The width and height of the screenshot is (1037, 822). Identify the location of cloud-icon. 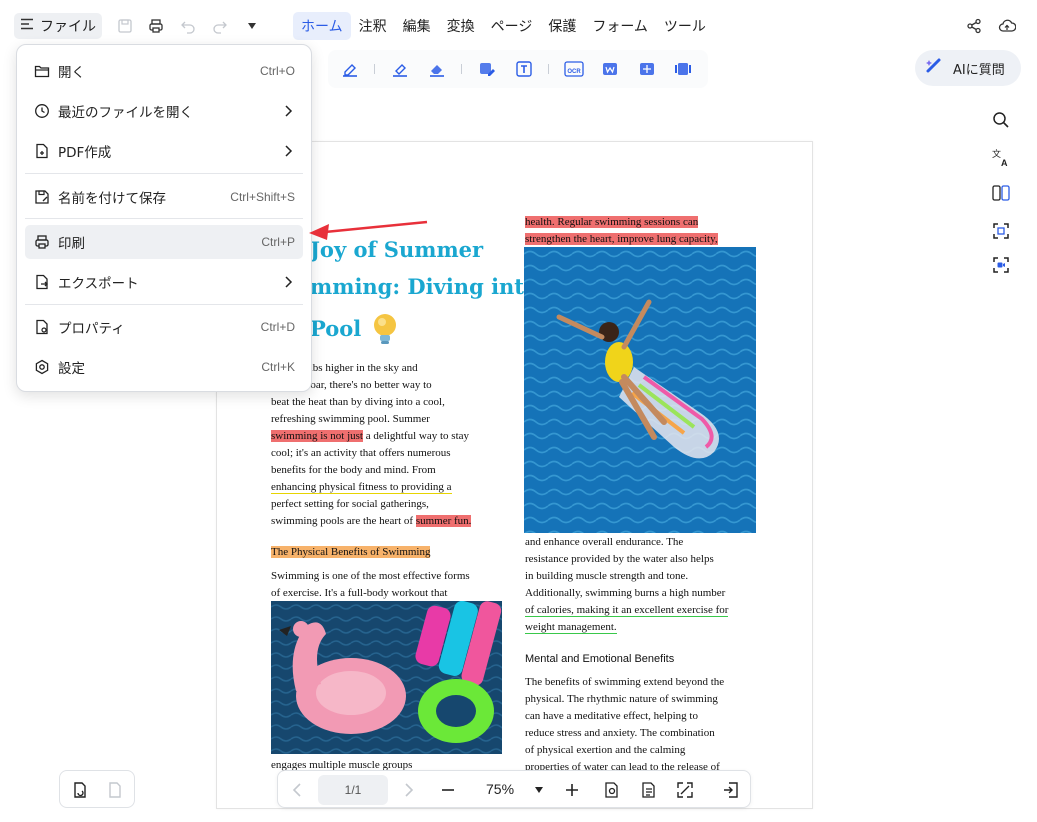
(1007, 26).